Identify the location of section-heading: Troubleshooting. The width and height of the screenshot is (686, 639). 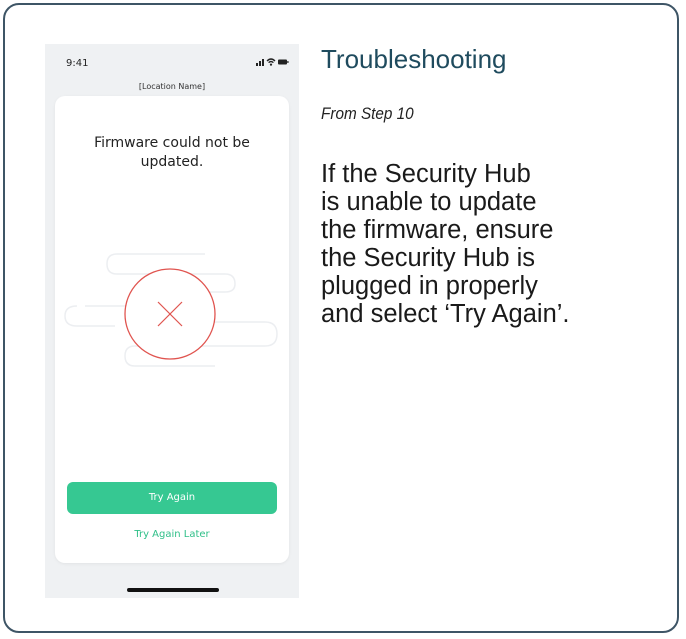
(414, 59).